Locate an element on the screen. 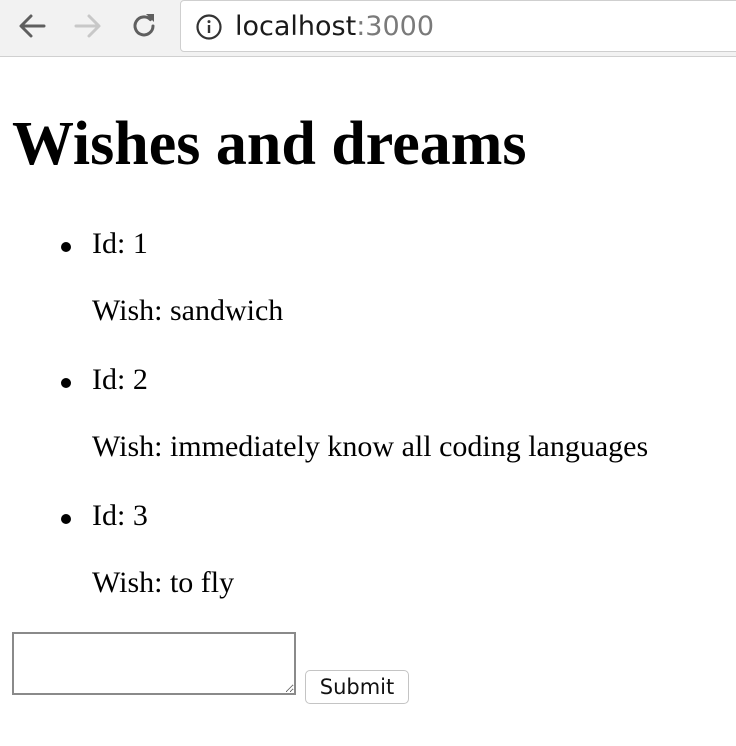  url-port: :3000 is located at coordinates (395, 26).